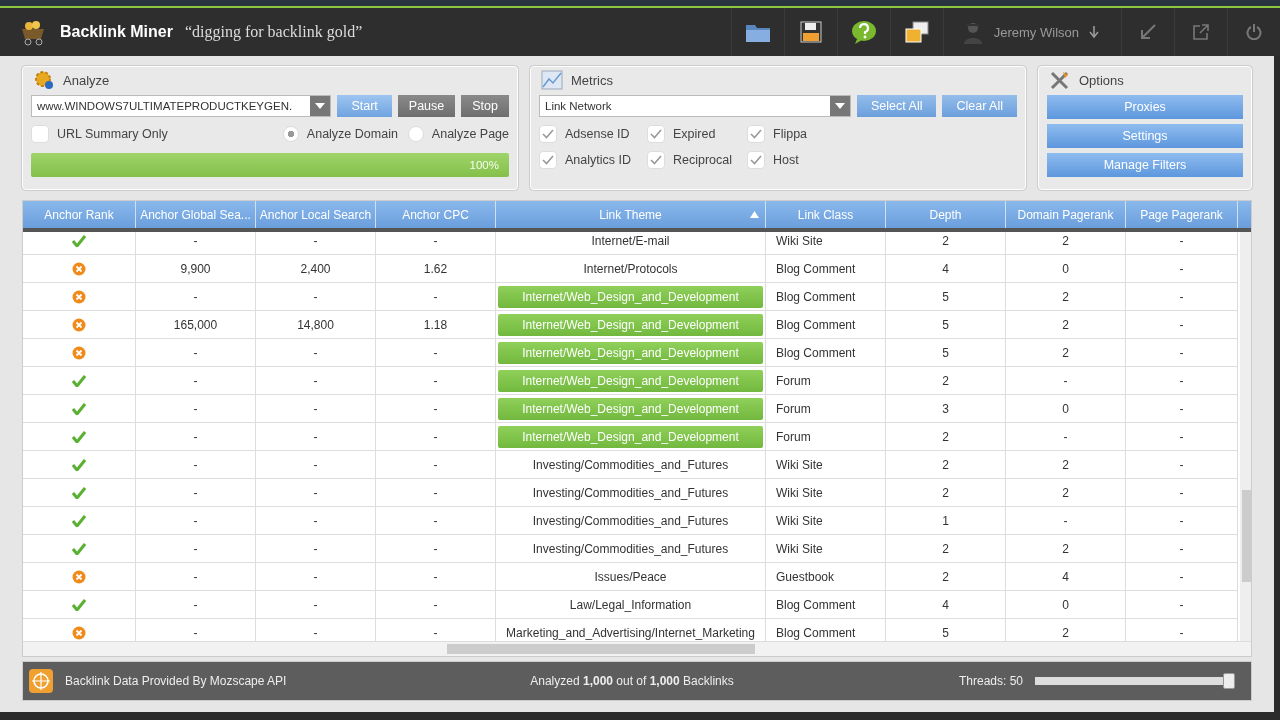 The height and width of the screenshot is (720, 1280). What do you see at coordinates (694, 134) in the screenshot?
I see `checkbox-label: Expired` at bounding box center [694, 134].